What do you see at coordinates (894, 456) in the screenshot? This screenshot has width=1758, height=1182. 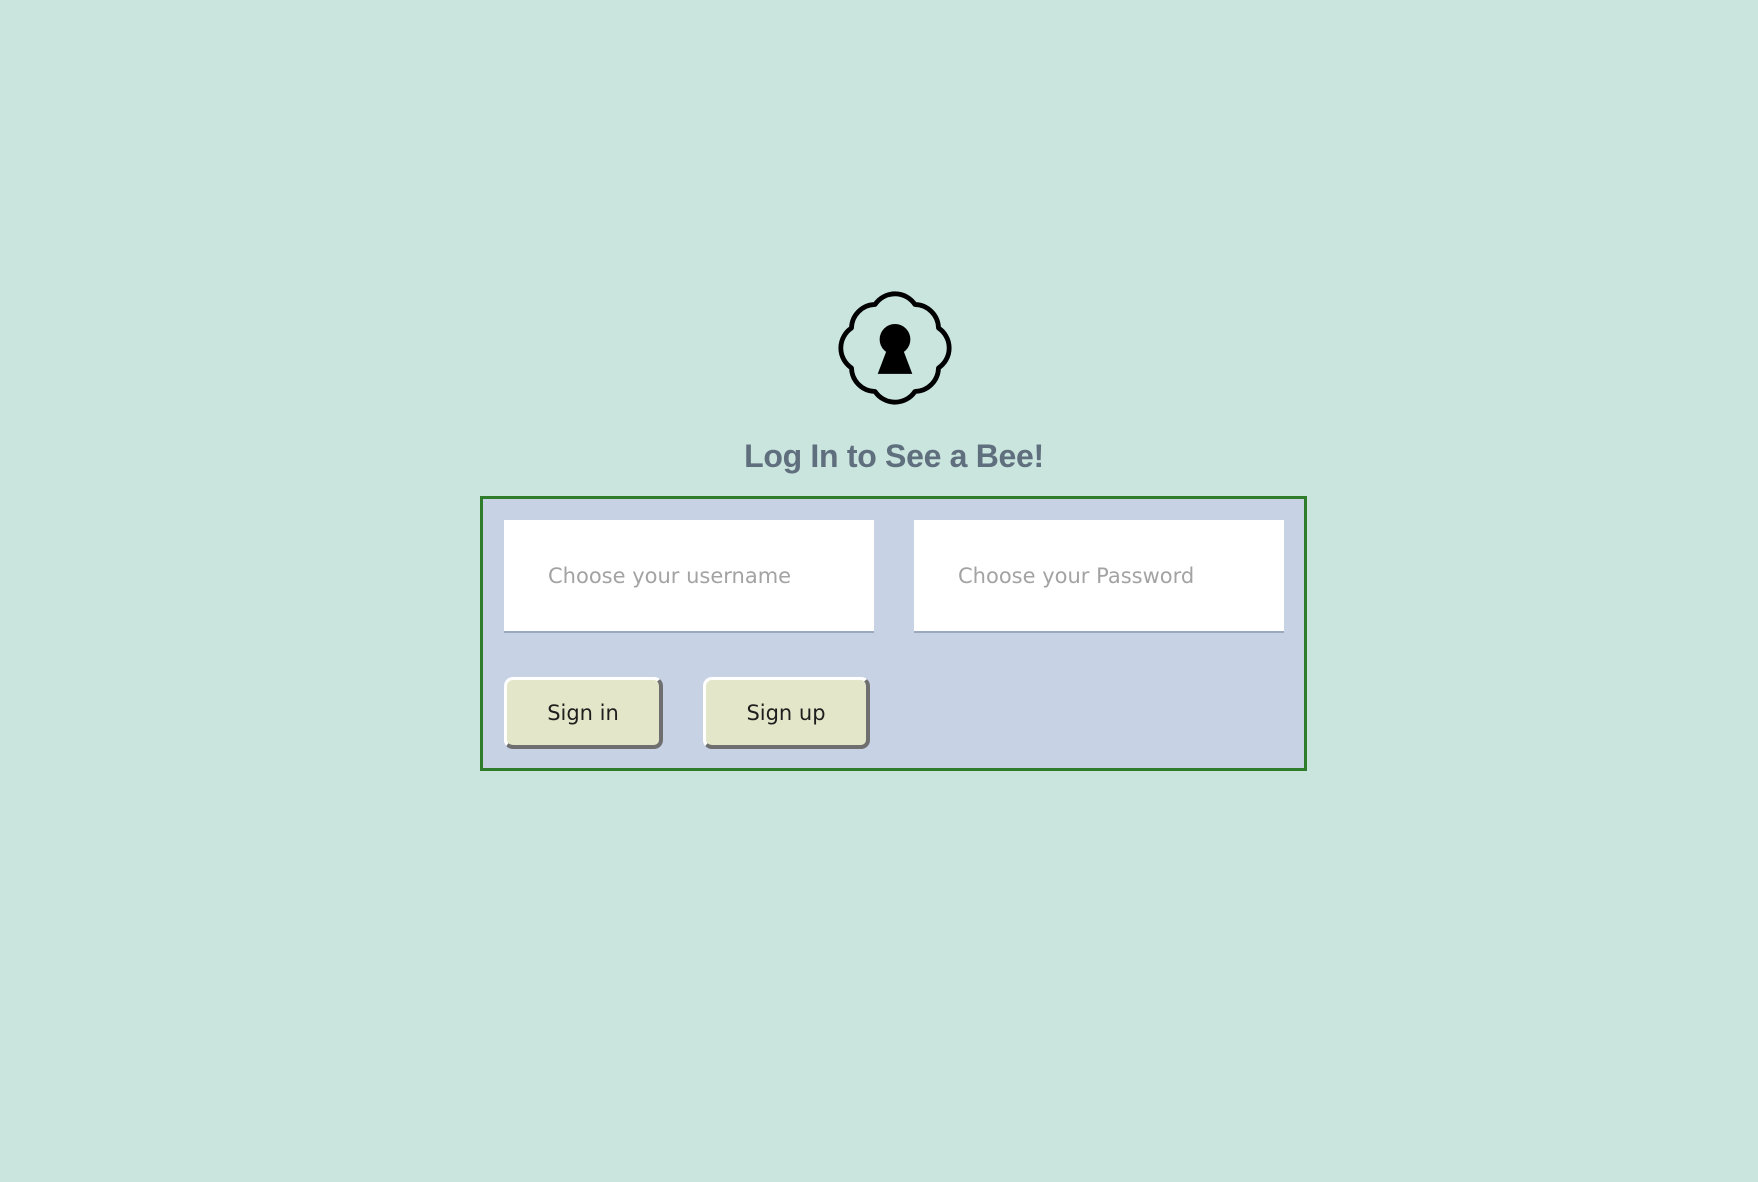 I see `page-title: Log In to See a Bee!` at bounding box center [894, 456].